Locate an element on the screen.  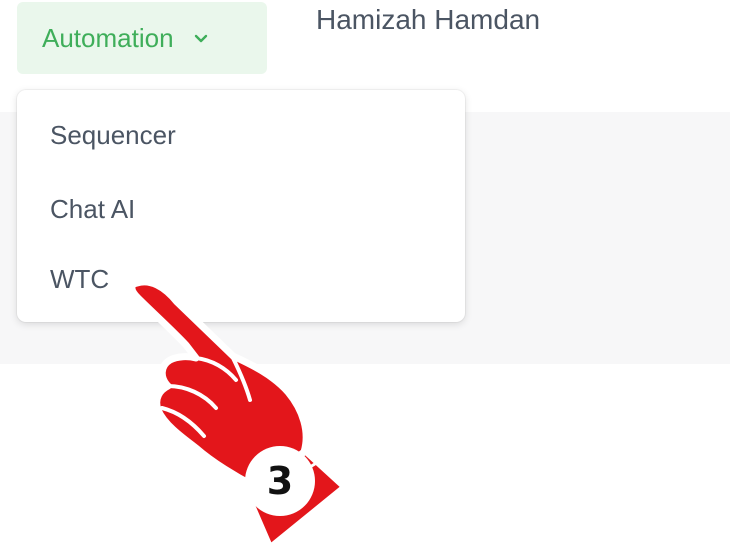
chevron-down-icon is located at coordinates (201, 38).